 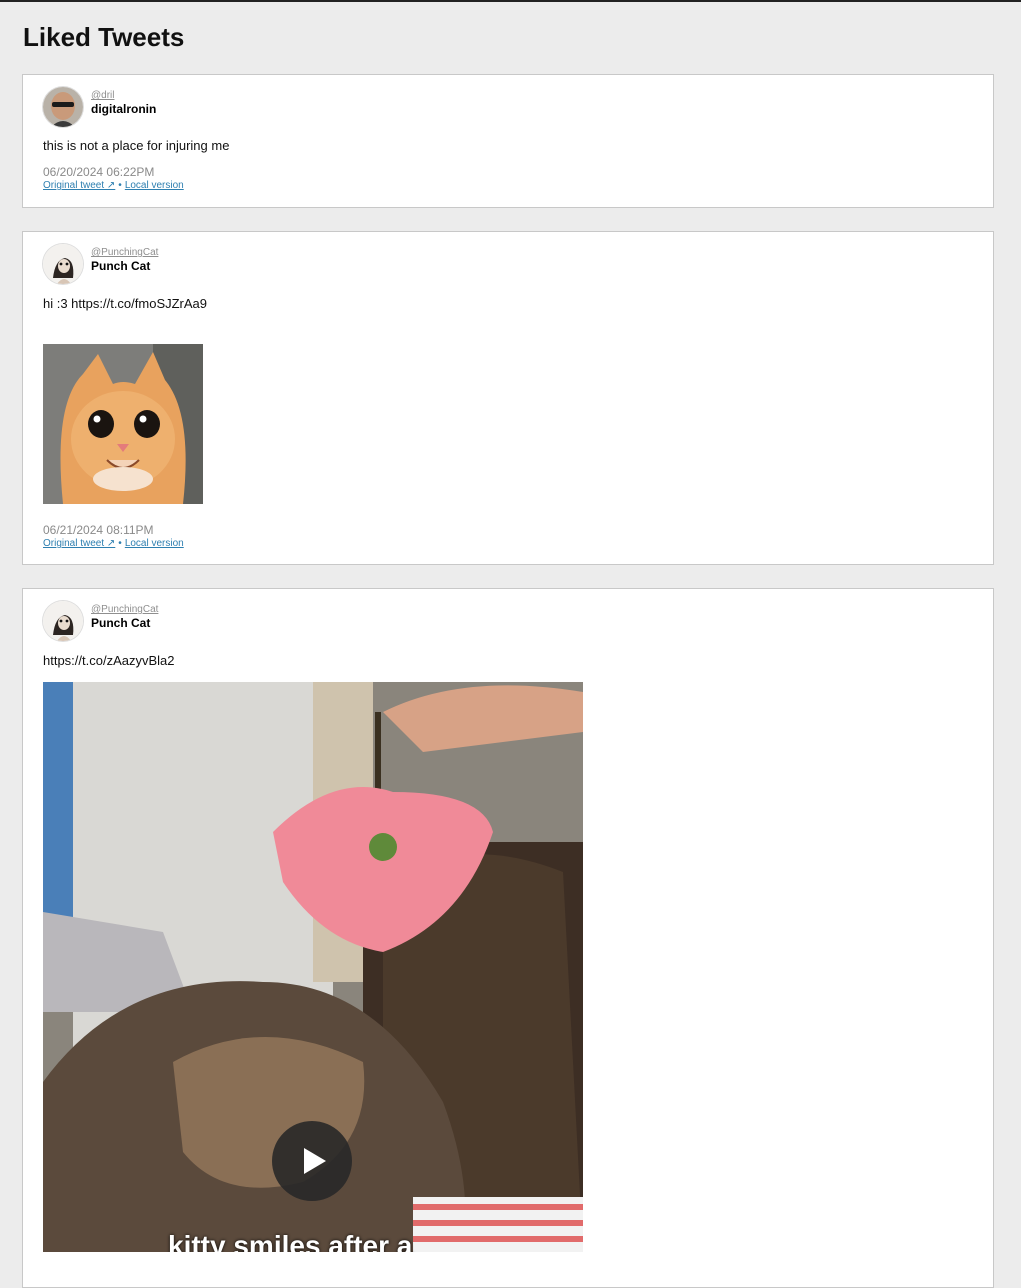 What do you see at coordinates (123, 424) in the screenshot?
I see `tweet-photo` at bounding box center [123, 424].